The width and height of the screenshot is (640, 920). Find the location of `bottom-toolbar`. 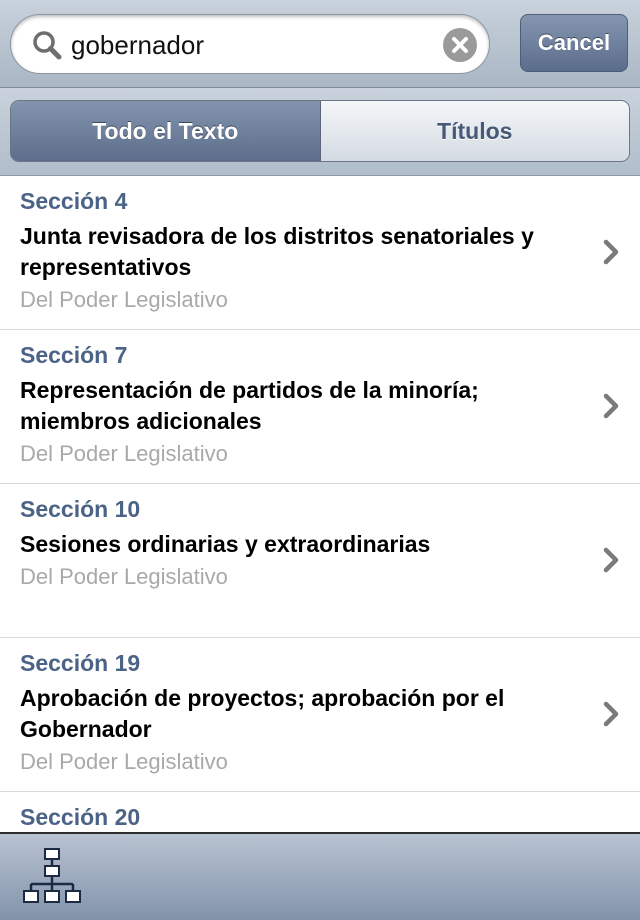

bottom-toolbar is located at coordinates (320, 876).